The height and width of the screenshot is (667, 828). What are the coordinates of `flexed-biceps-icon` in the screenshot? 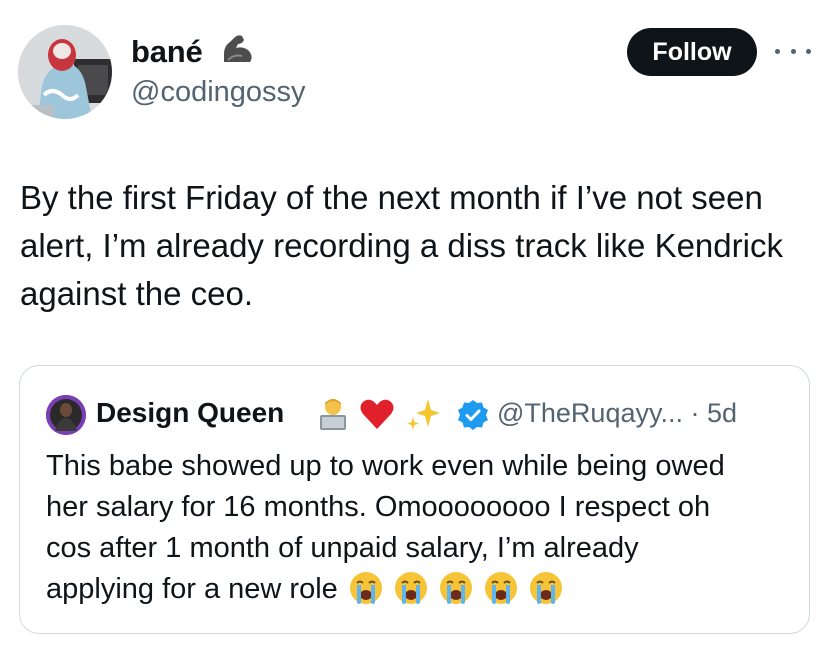 It's located at (238, 48).